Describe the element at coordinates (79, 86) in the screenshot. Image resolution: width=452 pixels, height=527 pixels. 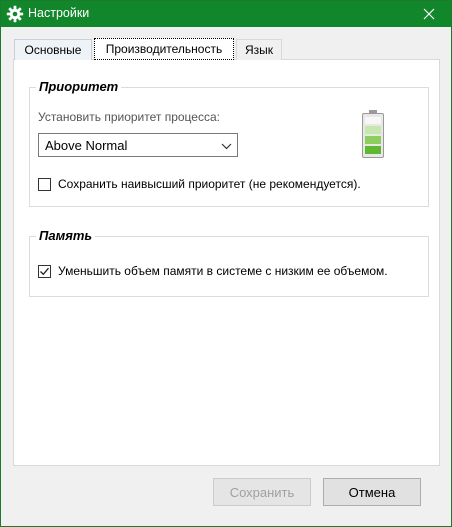
I see `priority-group-title: Приоритет` at that location.